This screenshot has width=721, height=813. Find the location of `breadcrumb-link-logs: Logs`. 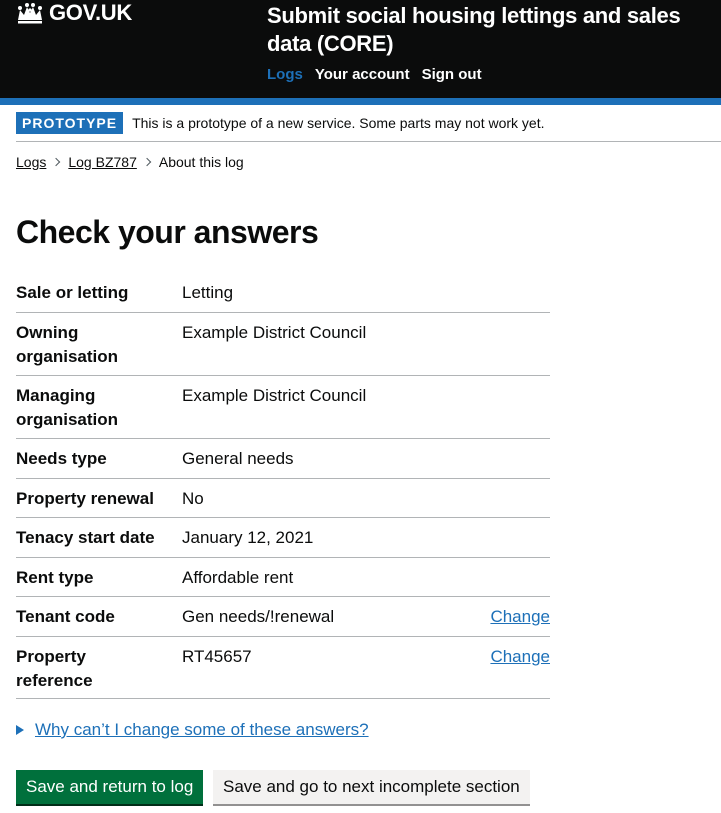

breadcrumb-link-logs: Logs is located at coordinates (31, 162).